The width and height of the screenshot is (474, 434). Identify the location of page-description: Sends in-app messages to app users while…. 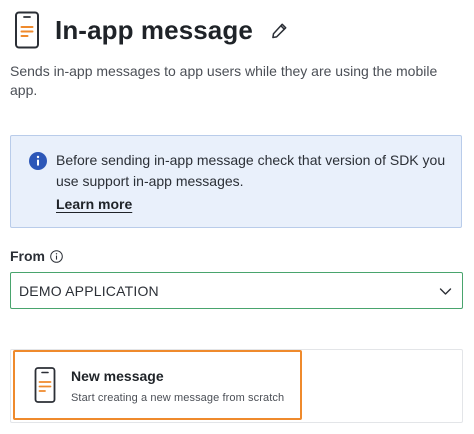
(224, 80).